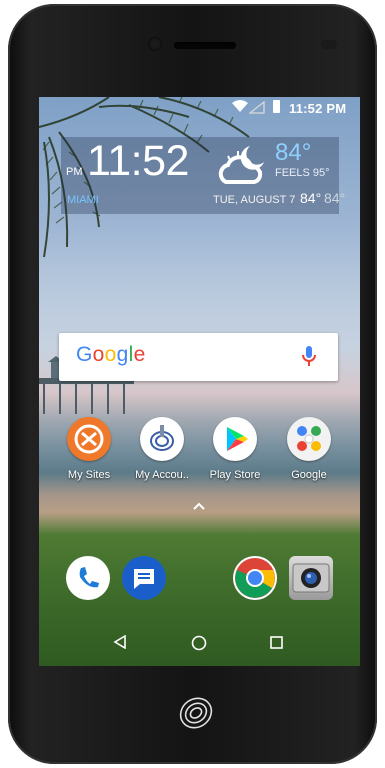 The height and width of the screenshot is (768, 385). Describe the element at coordinates (88, 578) in the screenshot. I see `phone-icon` at that location.